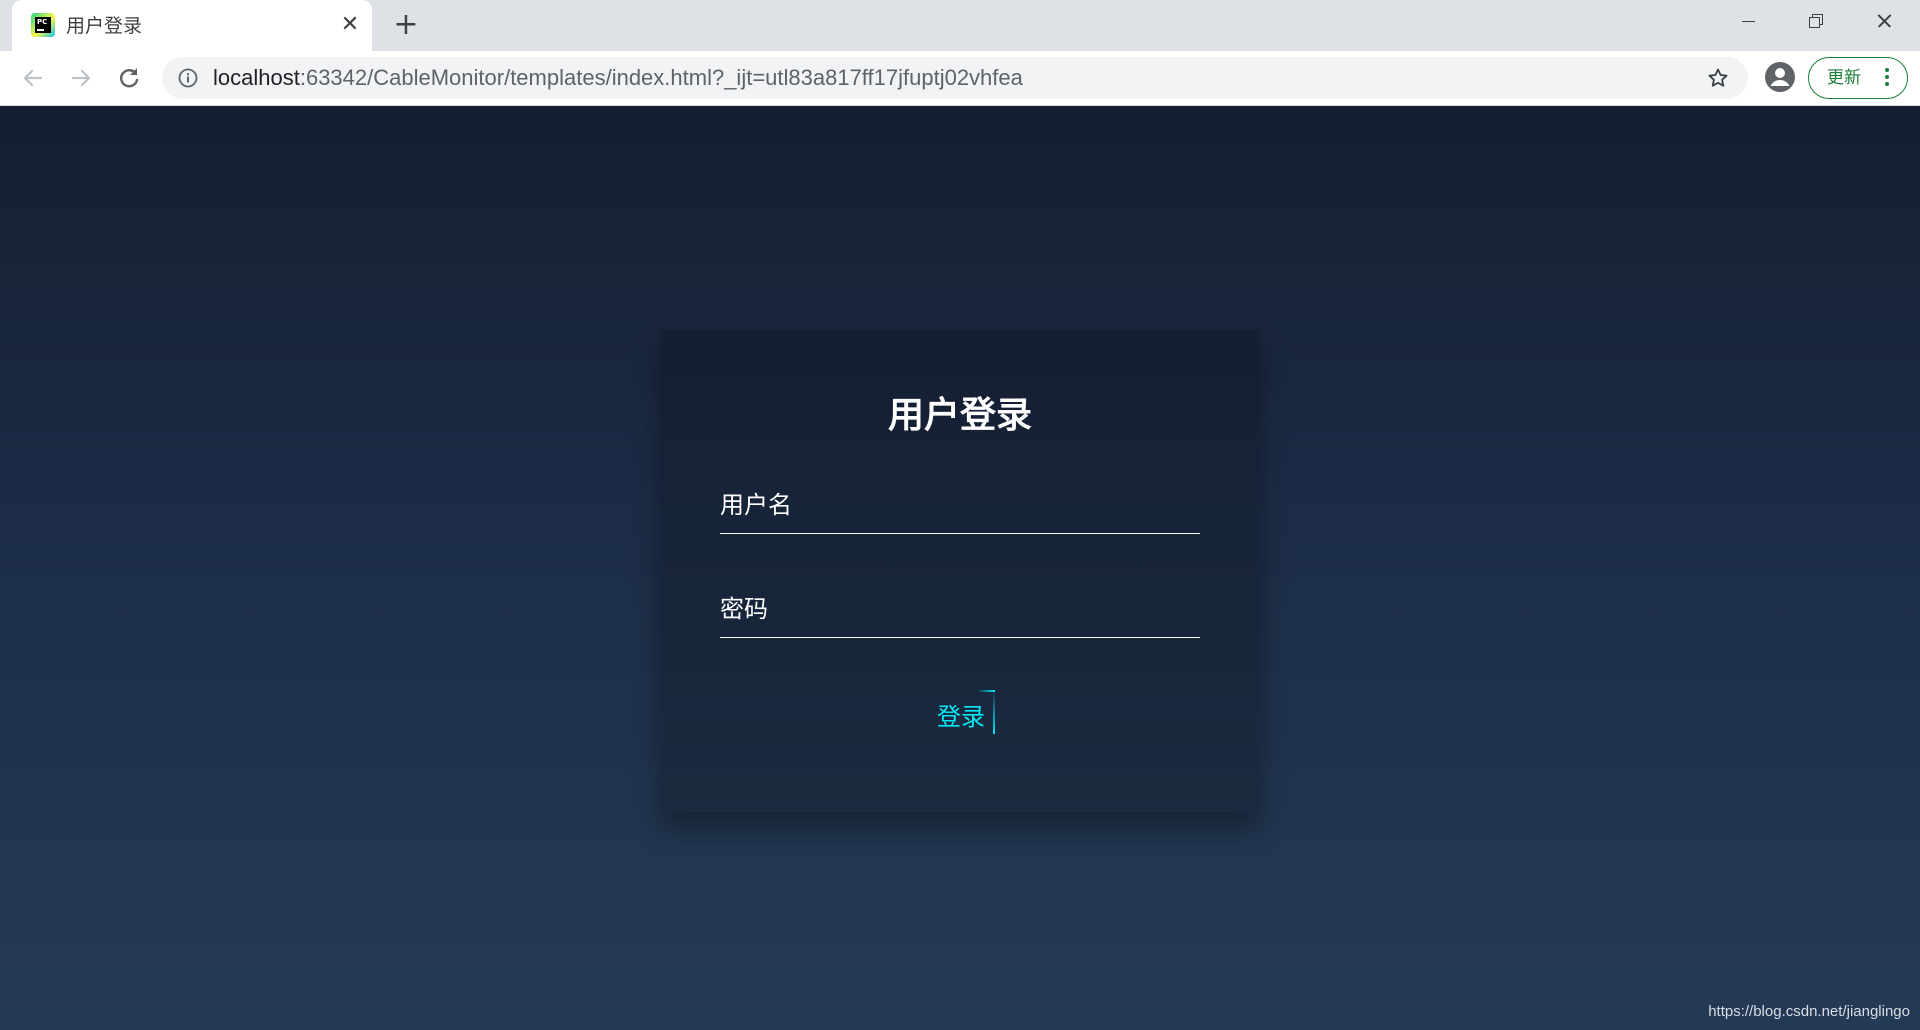  What do you see at coordinates (1718, 78) in the screenshot?
I see `star-icon` at bounding box center [1718, 78].